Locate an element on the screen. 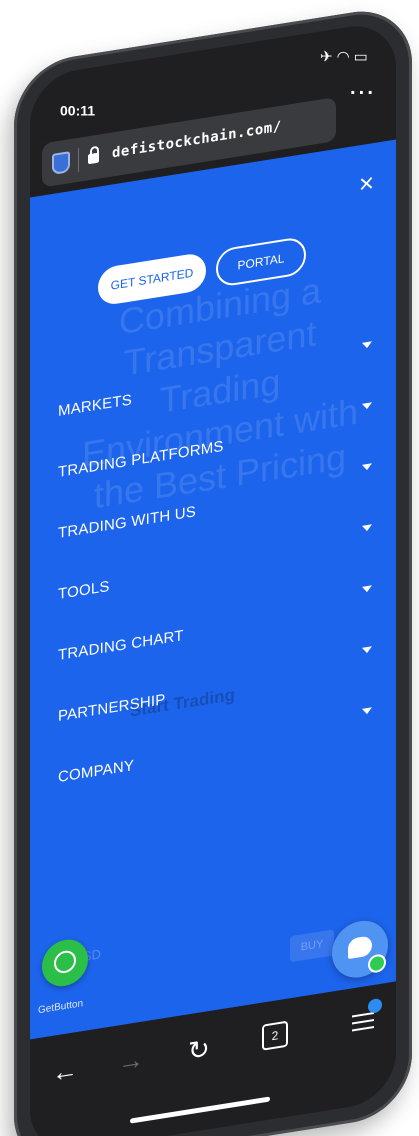 The width and height of the screenshot is (419, 1136). menu-item-label: TRADING CHART is located at coordinates (121, 646).